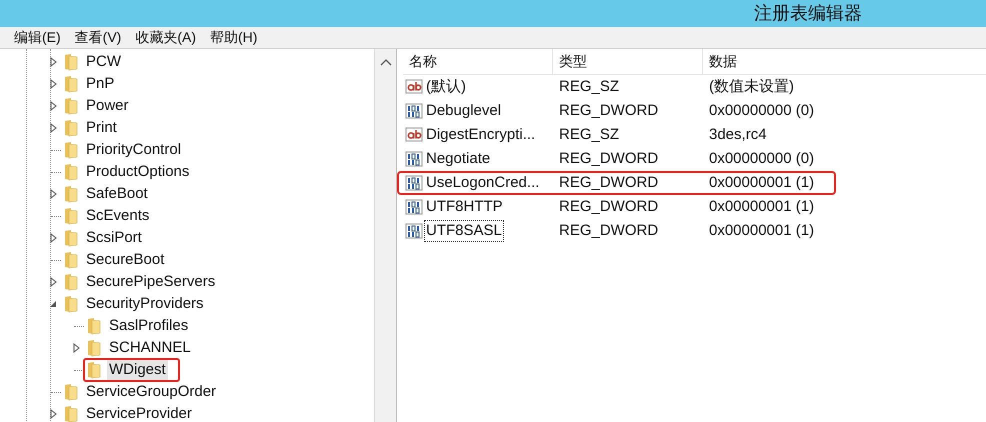  I want to click on collapse-arrow-icon, so click(53, 304).